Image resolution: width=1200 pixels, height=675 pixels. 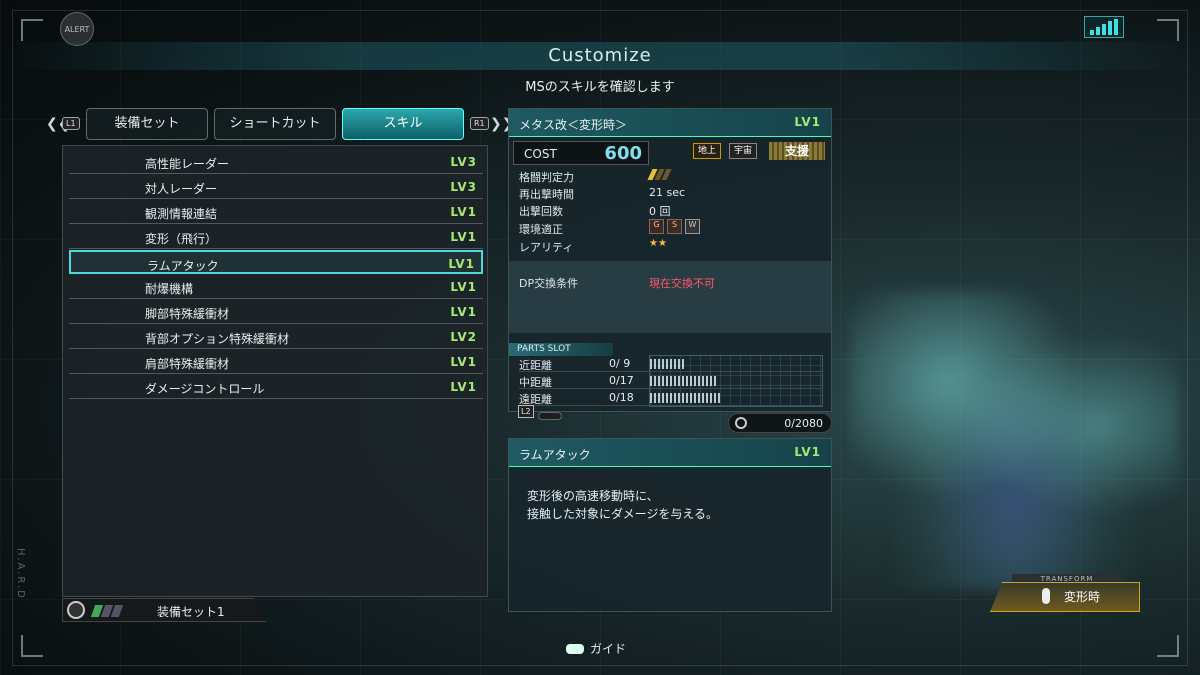 What do you see at coordinates (187, 364) in the screenshot?
I see `skill-name: 肩部特殊緩衝材` at bounding box center [187, 364].